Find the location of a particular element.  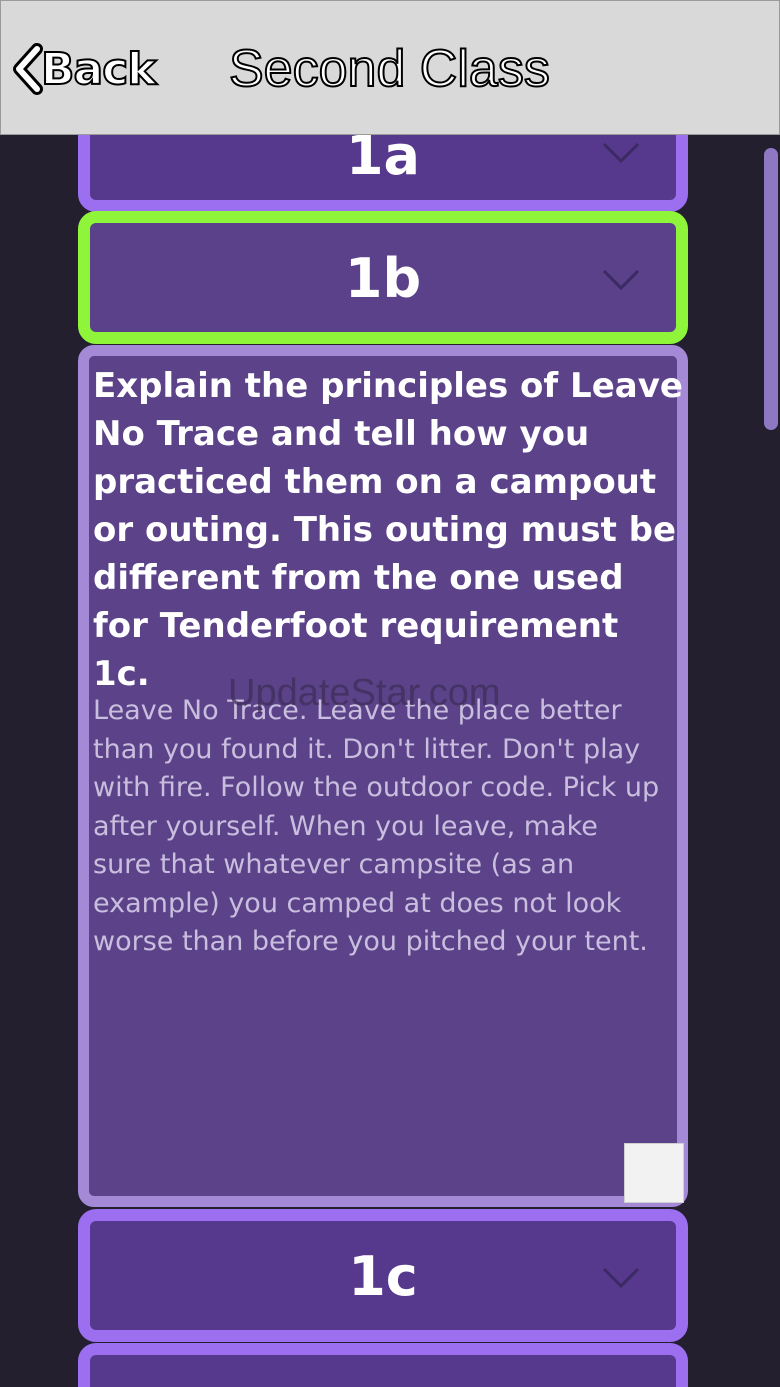

completion-checkbox is located at coordinates (654, 1173).